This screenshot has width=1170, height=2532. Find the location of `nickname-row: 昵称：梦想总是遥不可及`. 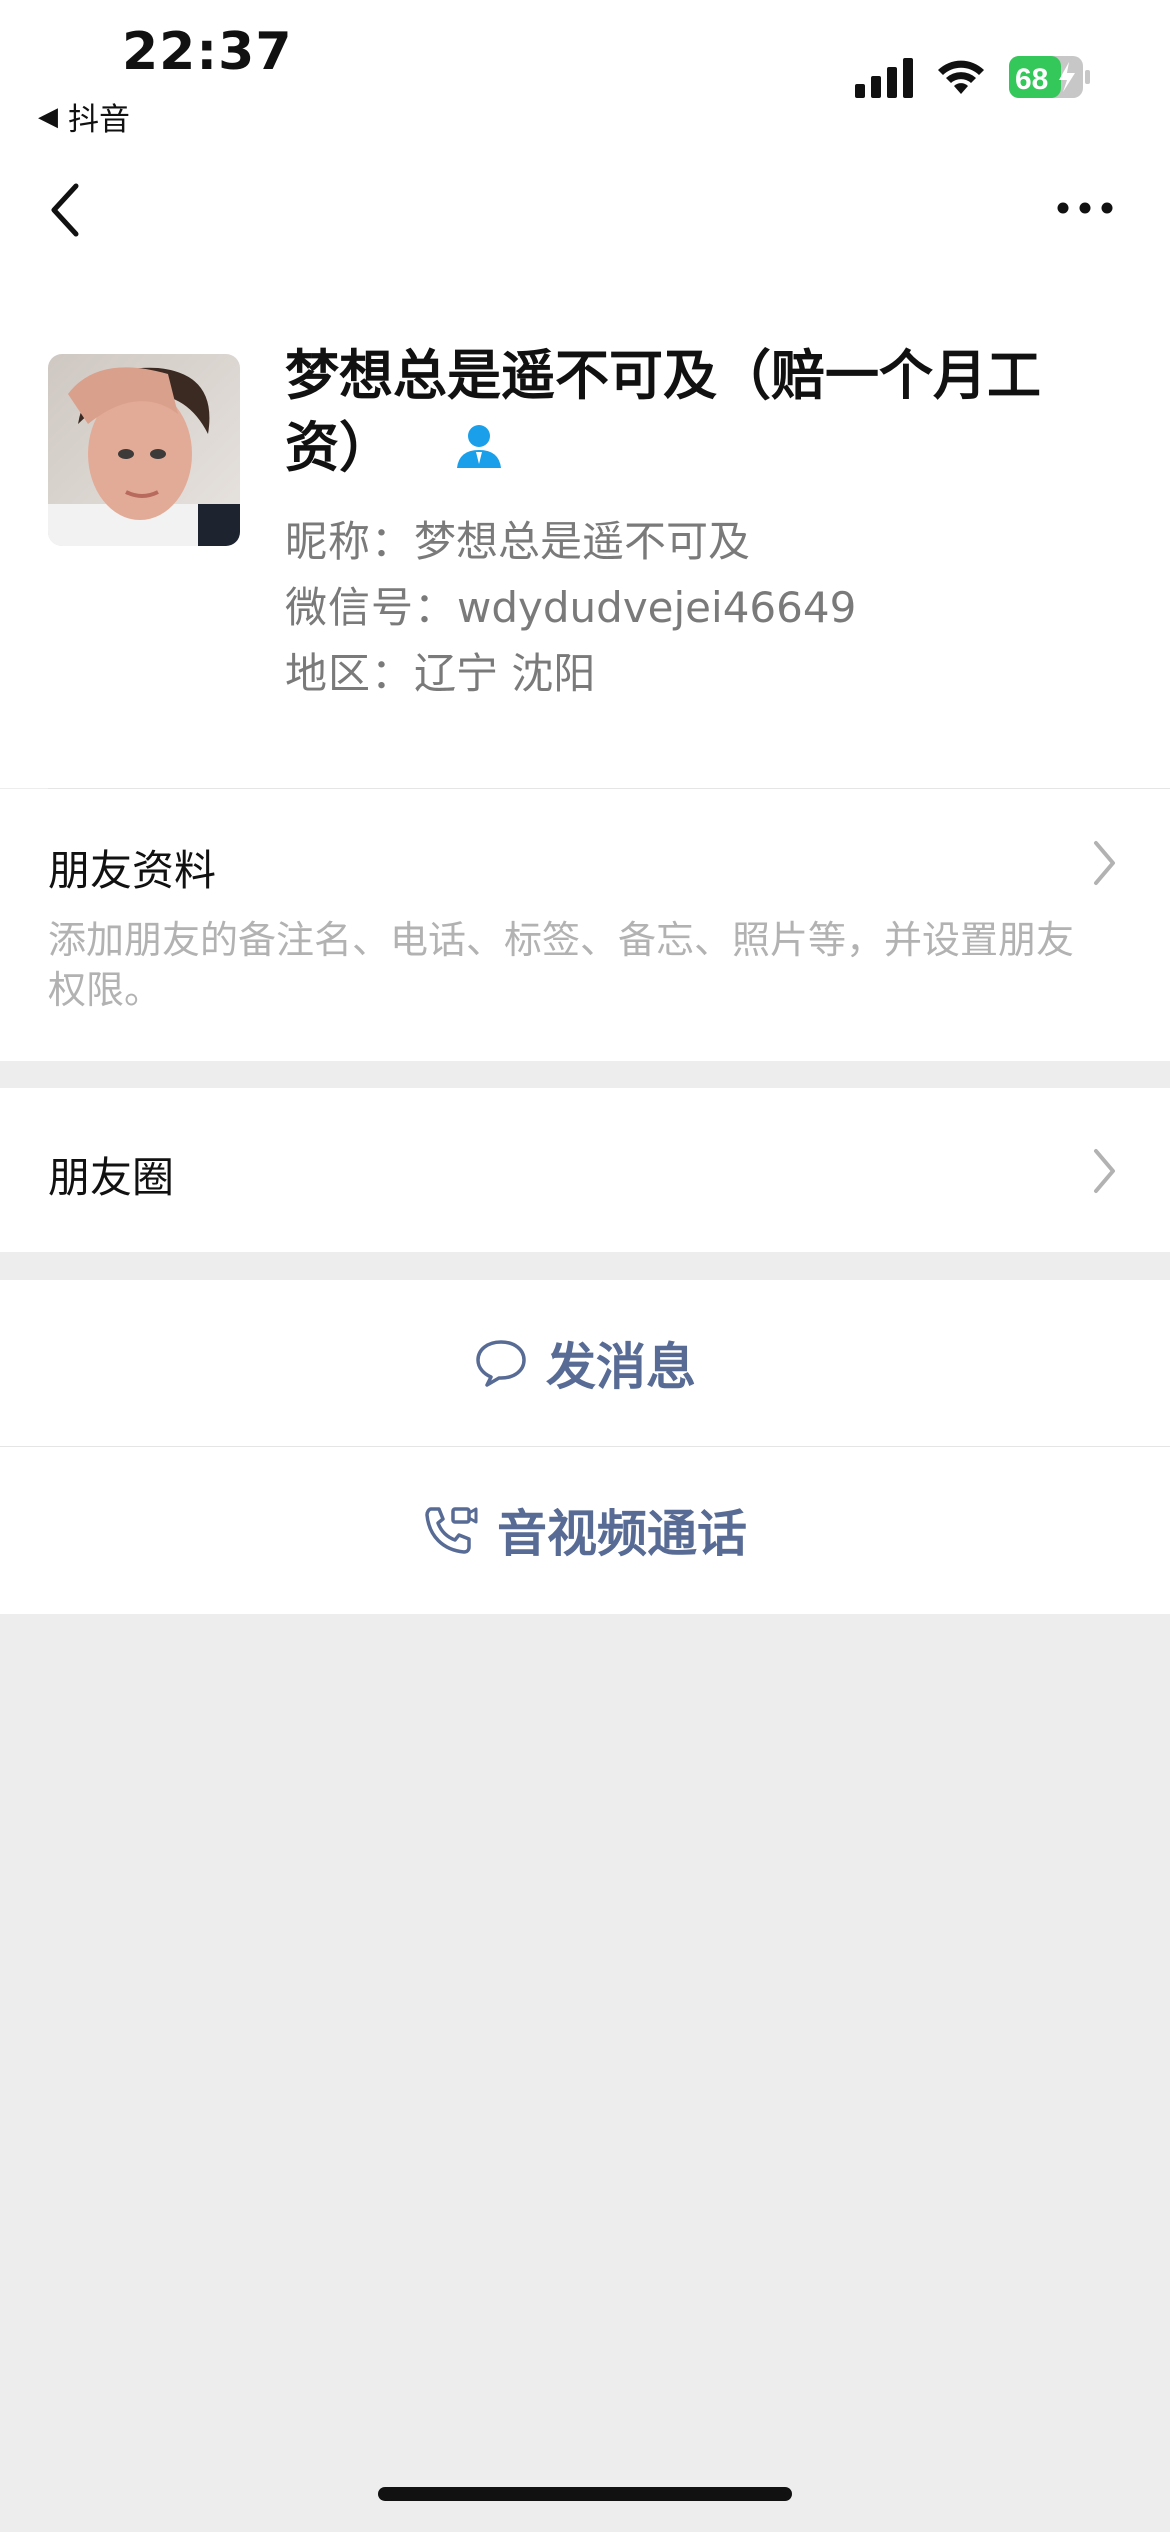

nickname-row: 昵称：梦想总是遥不可及 is located at coordinates (517, 538).